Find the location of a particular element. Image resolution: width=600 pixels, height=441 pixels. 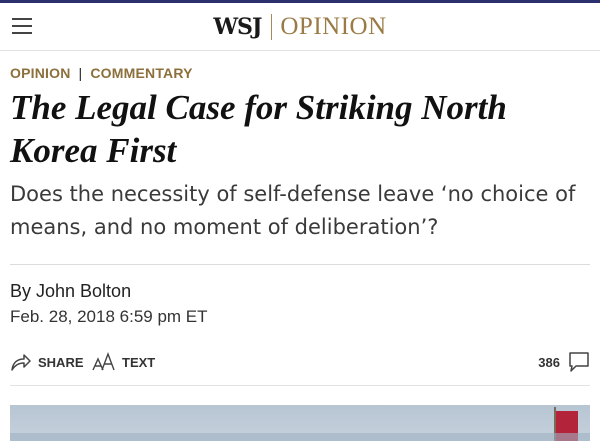

photo-ground is located at coordinates (300, 437).